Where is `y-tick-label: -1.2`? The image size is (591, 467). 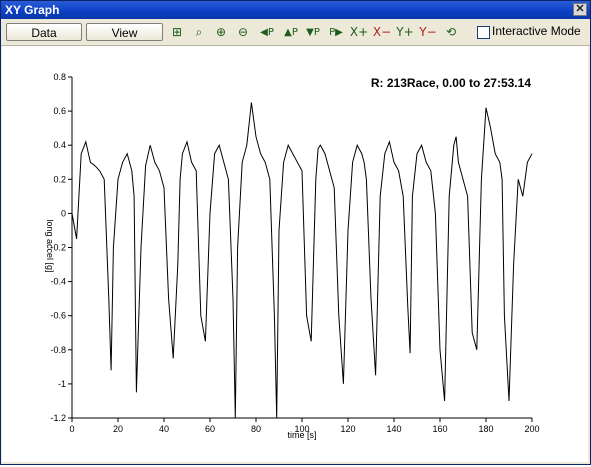 y-tick-label: -1.2 is located at coordinates (58, 418).